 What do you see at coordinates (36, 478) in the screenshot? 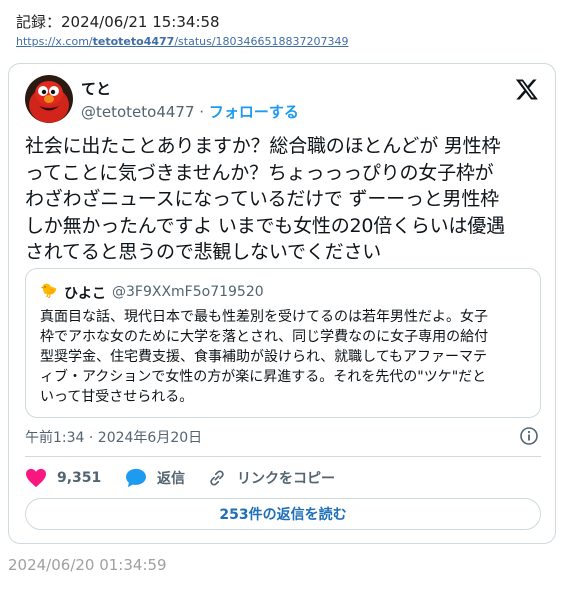
I see `heart-icon` at bounding box center [36, 478].